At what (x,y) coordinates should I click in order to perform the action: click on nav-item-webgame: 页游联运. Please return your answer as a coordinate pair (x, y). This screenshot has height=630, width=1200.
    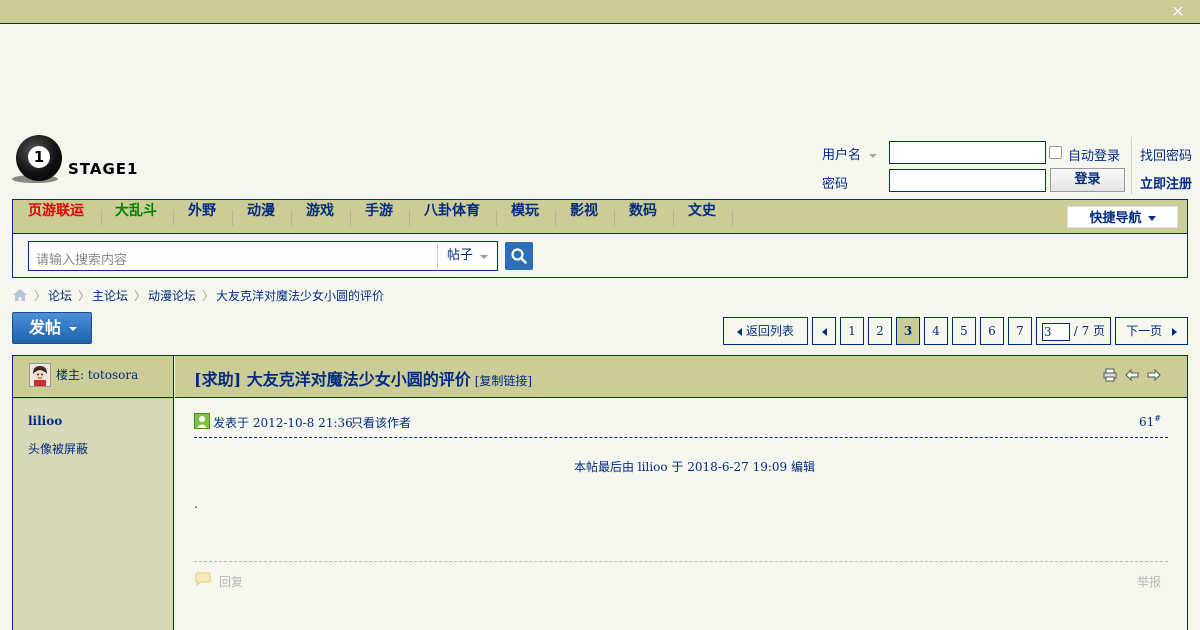
    Looking at the image, I should click on (56, 217).